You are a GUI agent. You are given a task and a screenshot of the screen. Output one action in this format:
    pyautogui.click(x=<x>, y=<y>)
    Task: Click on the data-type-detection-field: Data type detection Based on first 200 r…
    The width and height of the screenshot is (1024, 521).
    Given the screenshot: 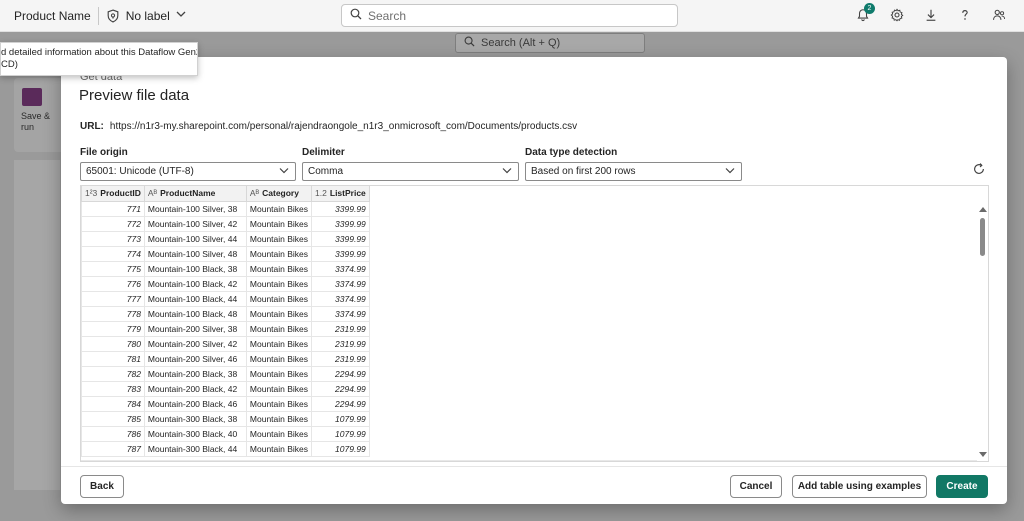 What is the action you would take?
    pyautogui.click(x=633, y=164)
    